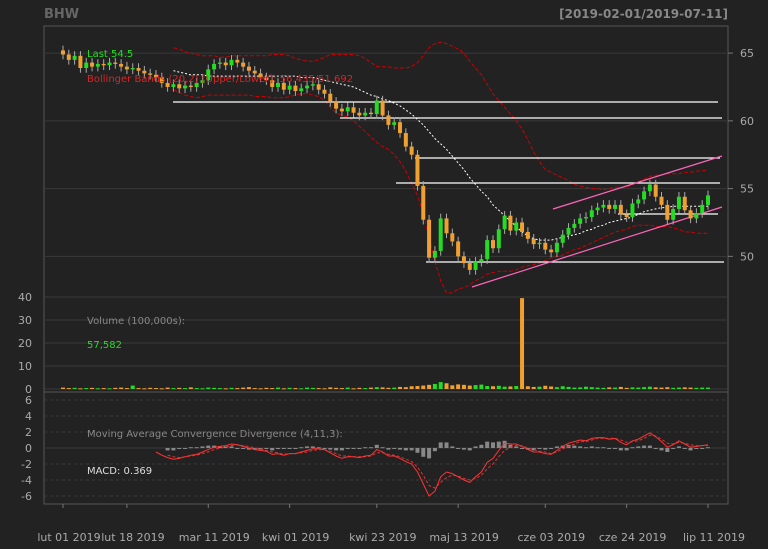 Image resolution: width=768 pixels, height=549 pixels. I want to click on macd-tick-label: -2, so click(26, 464).